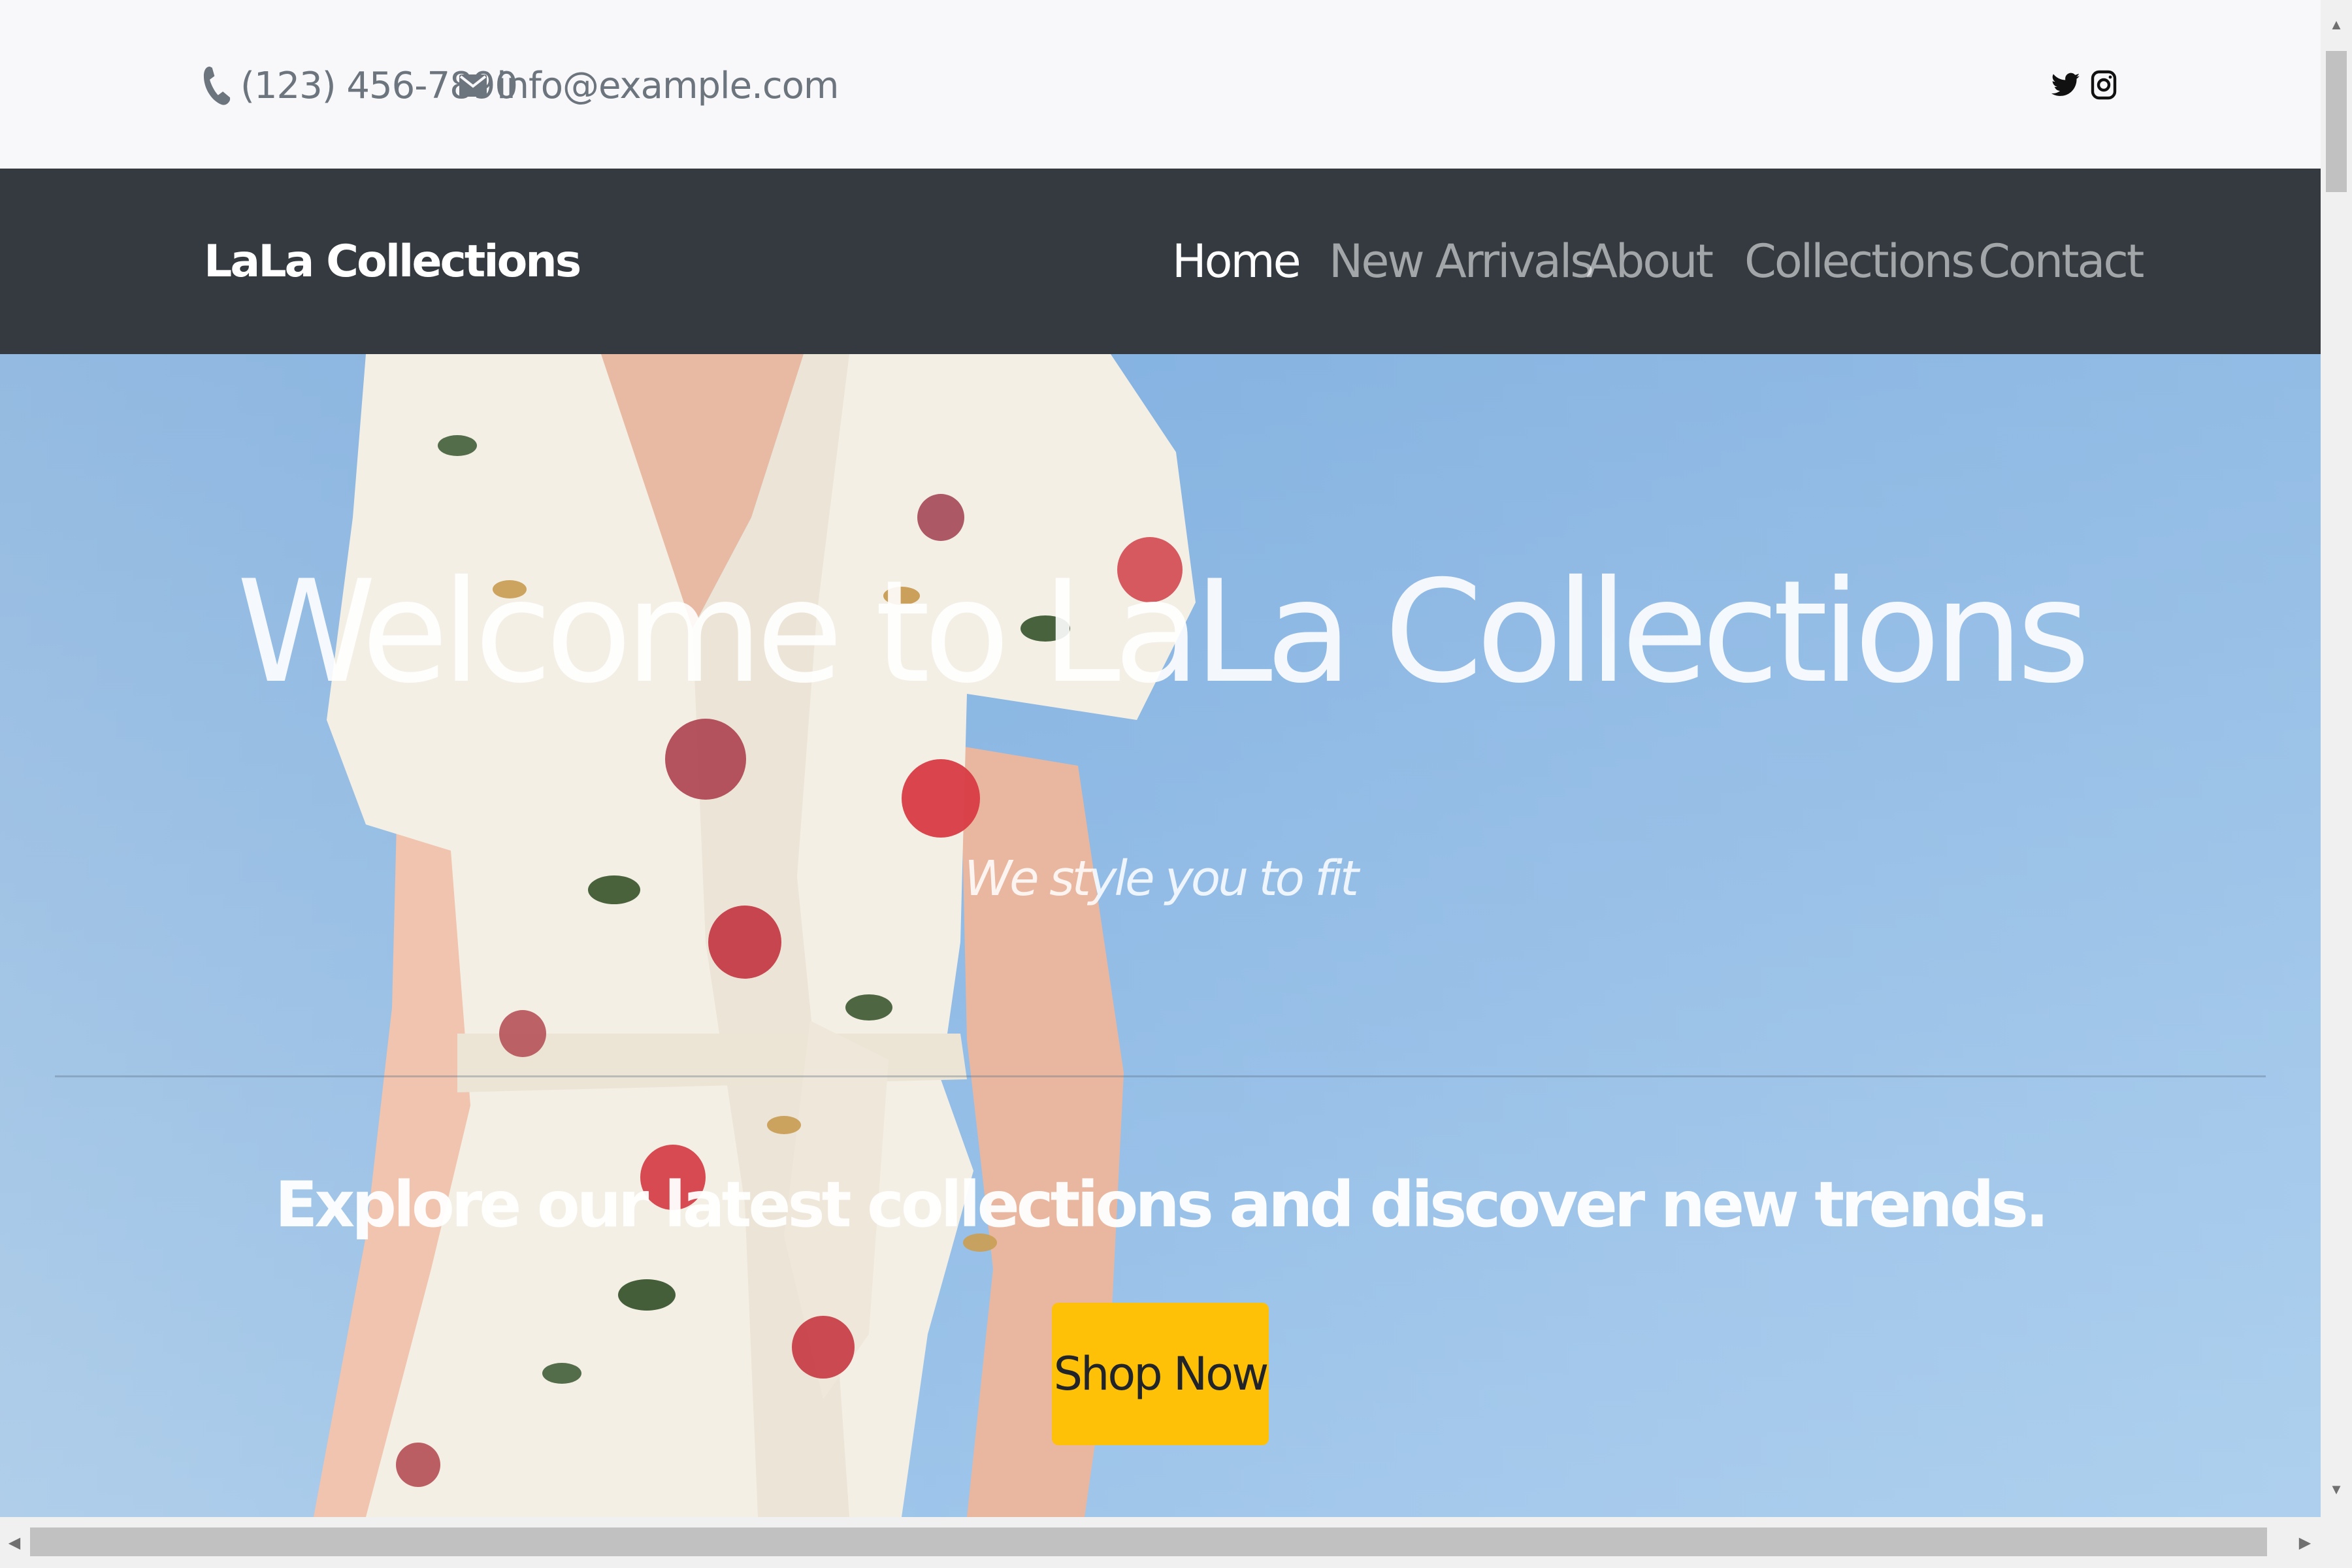  I want to click on shop-now-button: Shop Now, so click(1160, 1374).